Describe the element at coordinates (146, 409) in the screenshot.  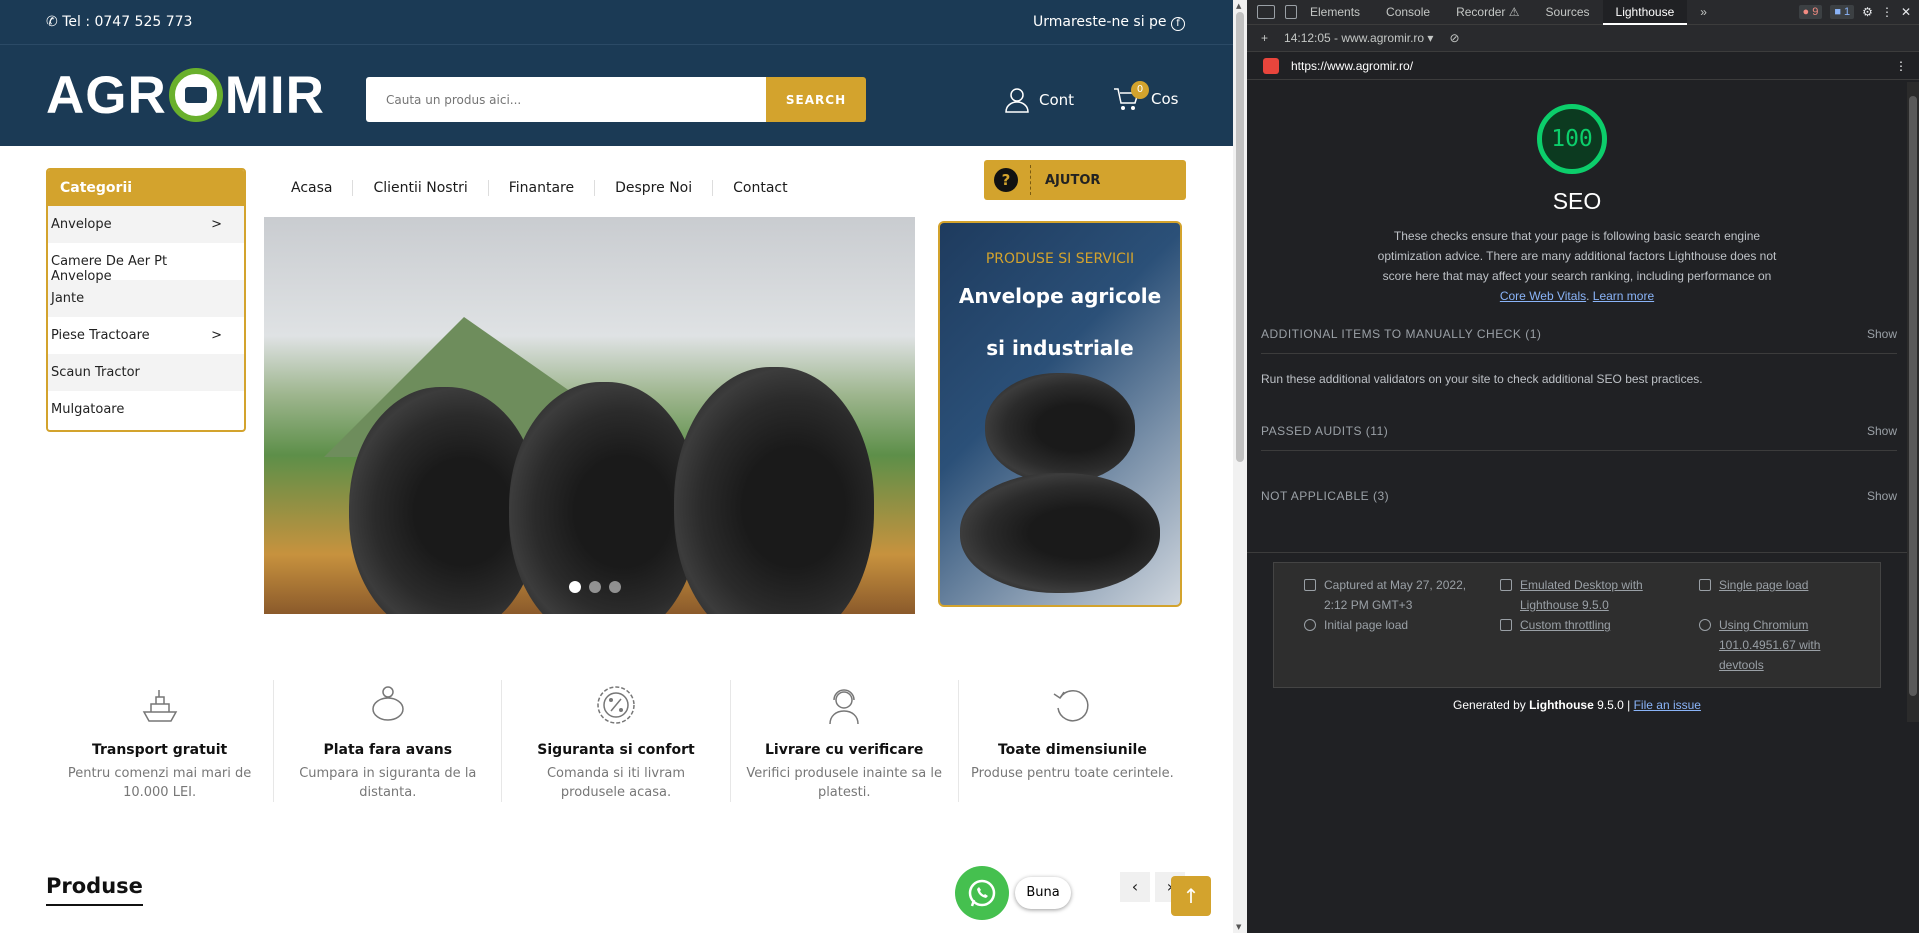
I see `category-item-mulgatoare: Mulgatoare` at that location.